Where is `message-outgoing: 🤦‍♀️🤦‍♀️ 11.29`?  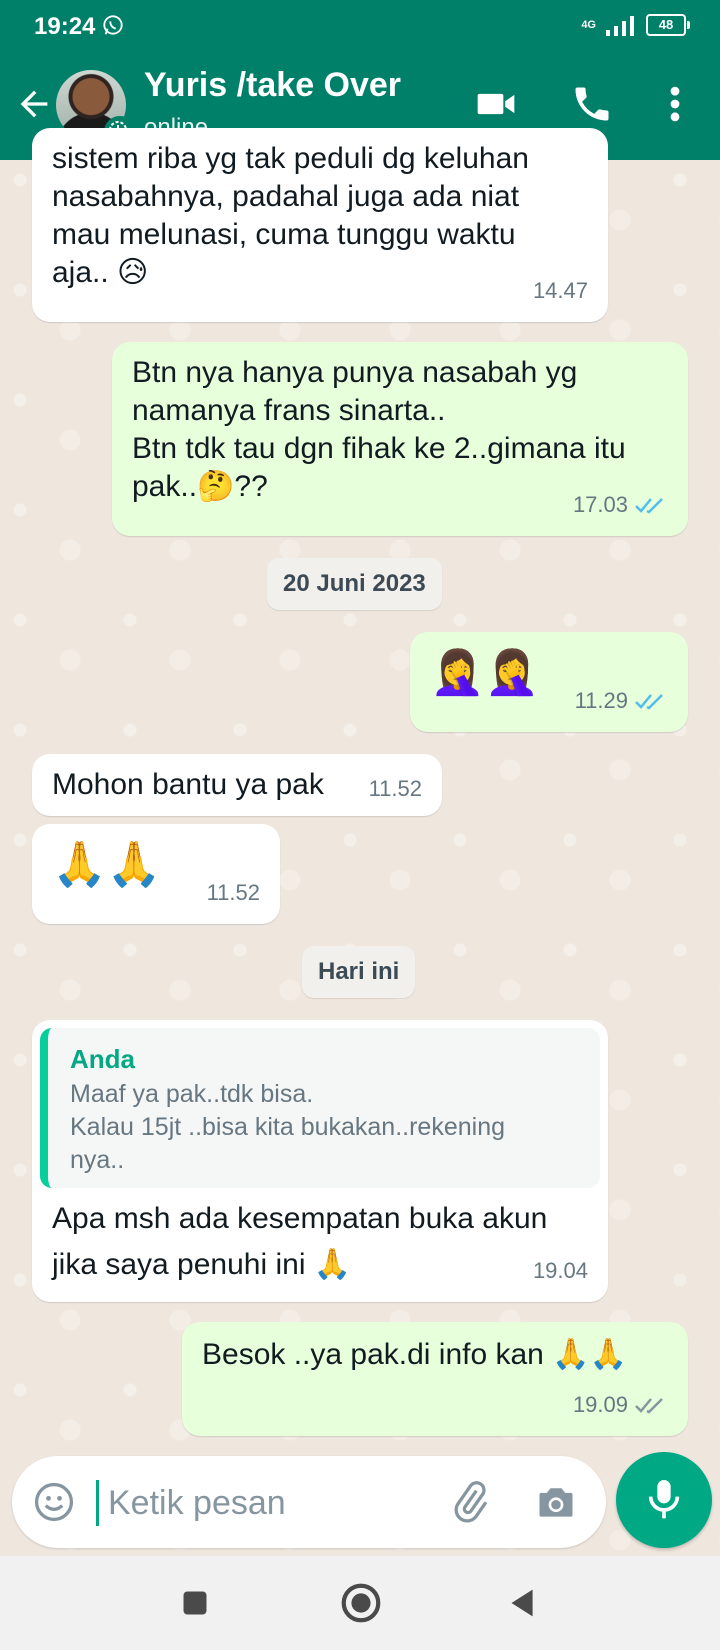 message-outgoing: 🤦‍♀️🤦‍♀️ 11.29 is located at coordinates (549, 682).